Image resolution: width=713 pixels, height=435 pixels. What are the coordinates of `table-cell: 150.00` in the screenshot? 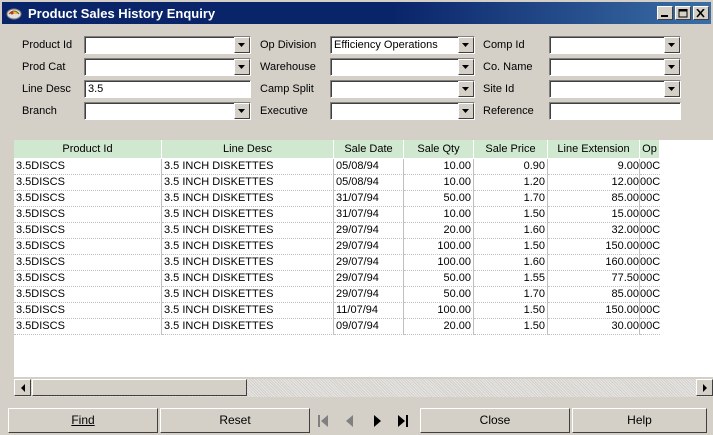 It's located at (594, 247).